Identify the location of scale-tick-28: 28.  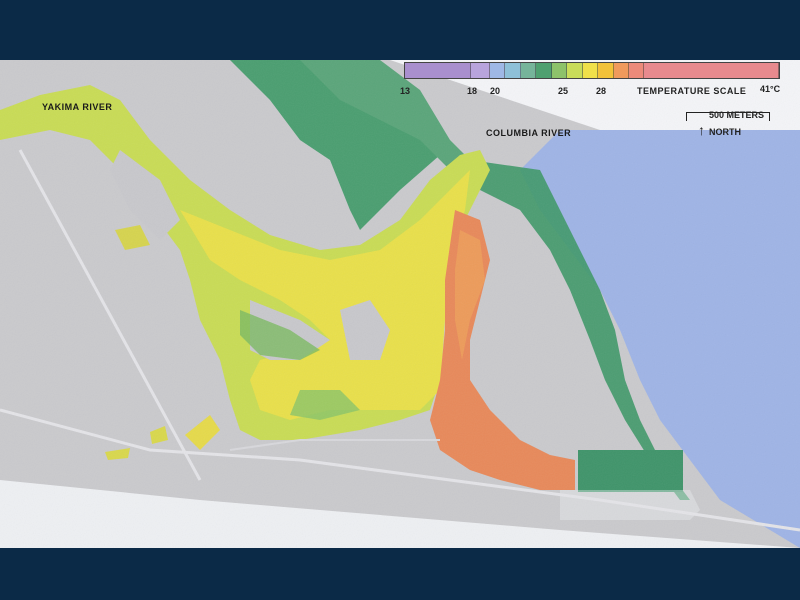
(601, 91).